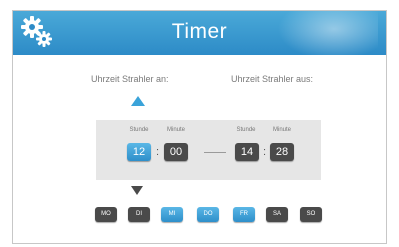 The image size is (399, 247). Describe the element at coordinates (244, 214) in the screenshot. I see `day-button-fr: FR` at that location.